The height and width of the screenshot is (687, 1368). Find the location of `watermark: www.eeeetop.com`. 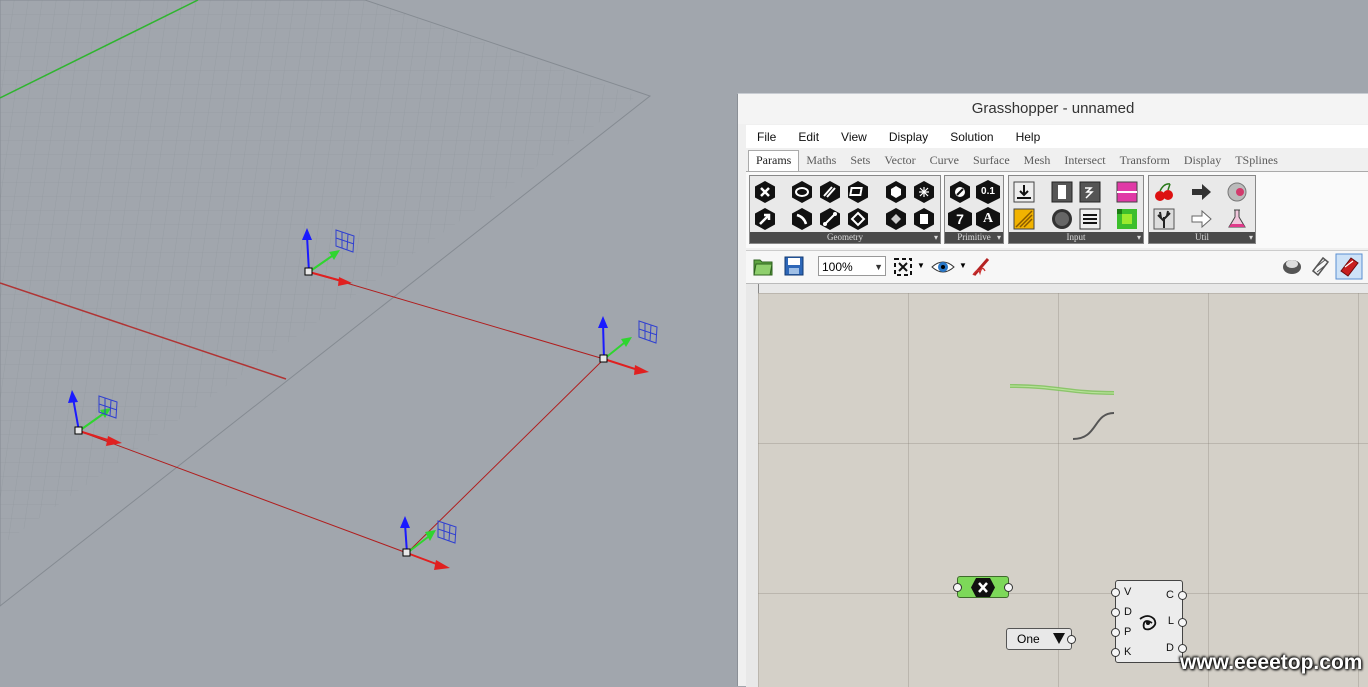

watermark: www.eeeetop.com is located at coordinates (1271, 662).